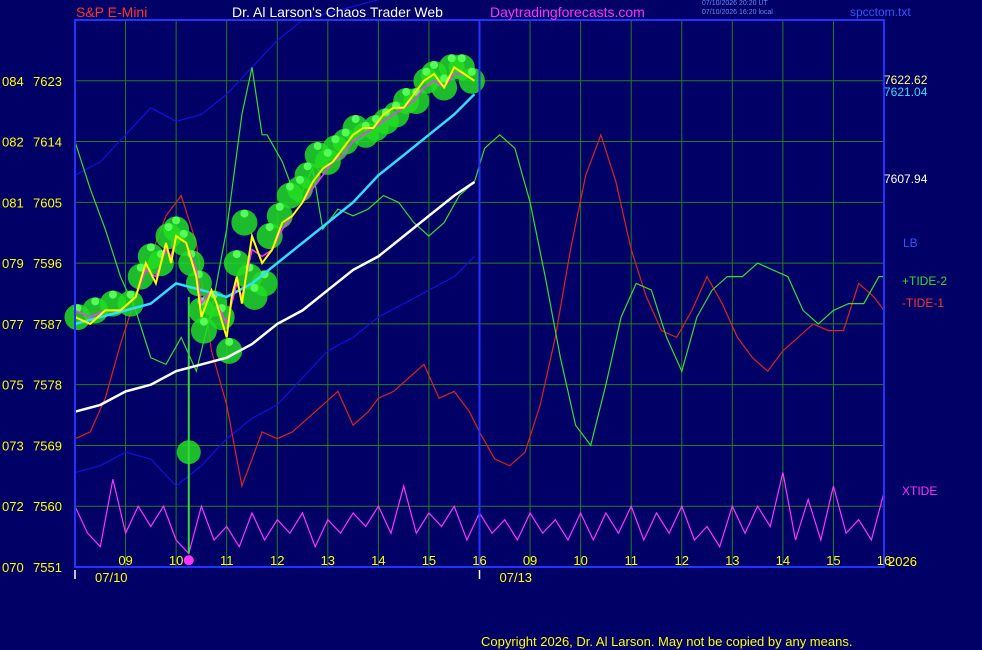 The image size is (982, 650). I want to click on timestamp-ut: 07/10/2026 20:20 UT, so click(735, 3).